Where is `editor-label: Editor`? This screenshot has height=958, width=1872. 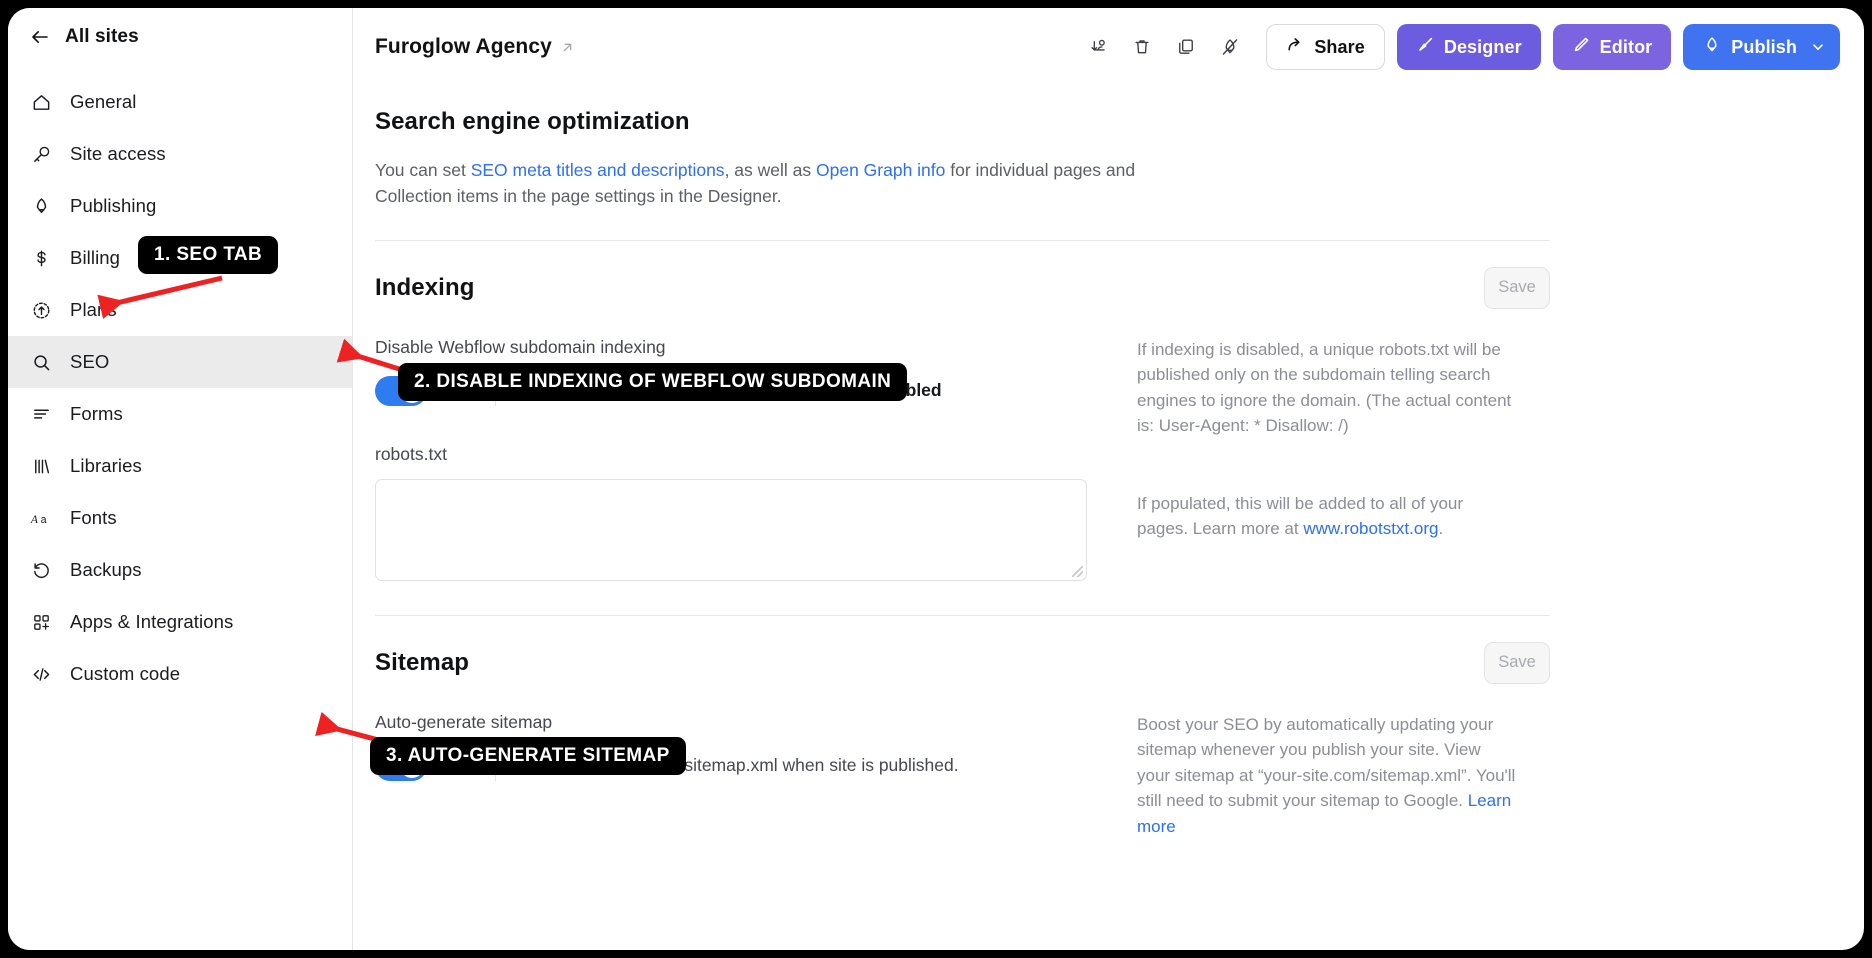
editor-label: Editor is located at coordinates (1626, 46).